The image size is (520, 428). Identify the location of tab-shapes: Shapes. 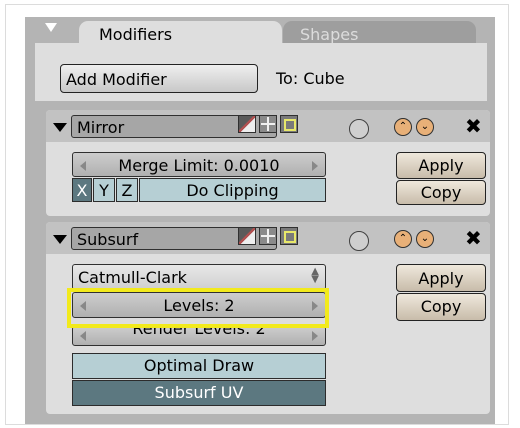
(379, 32).